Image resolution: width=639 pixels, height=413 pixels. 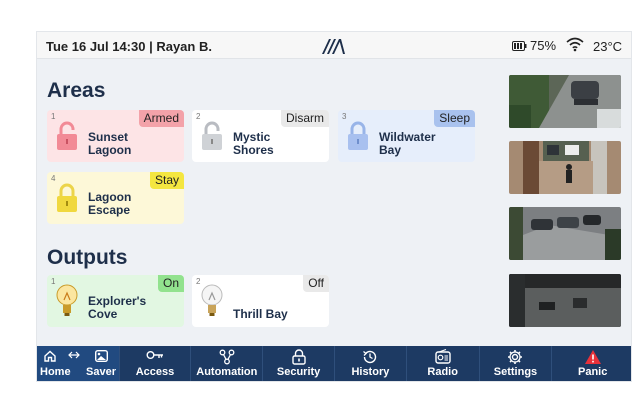 I want to click on nav-automation: Automation, so click(x=227, y=363).